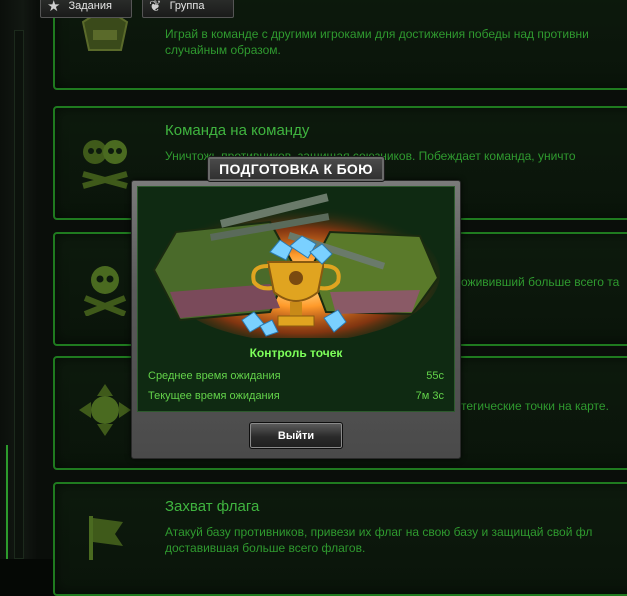 This screenshot has height=596, width=627. Describe the element at coordinates (212, 506) in the screenshot. I see `mode-title: Захват флага` at that location.